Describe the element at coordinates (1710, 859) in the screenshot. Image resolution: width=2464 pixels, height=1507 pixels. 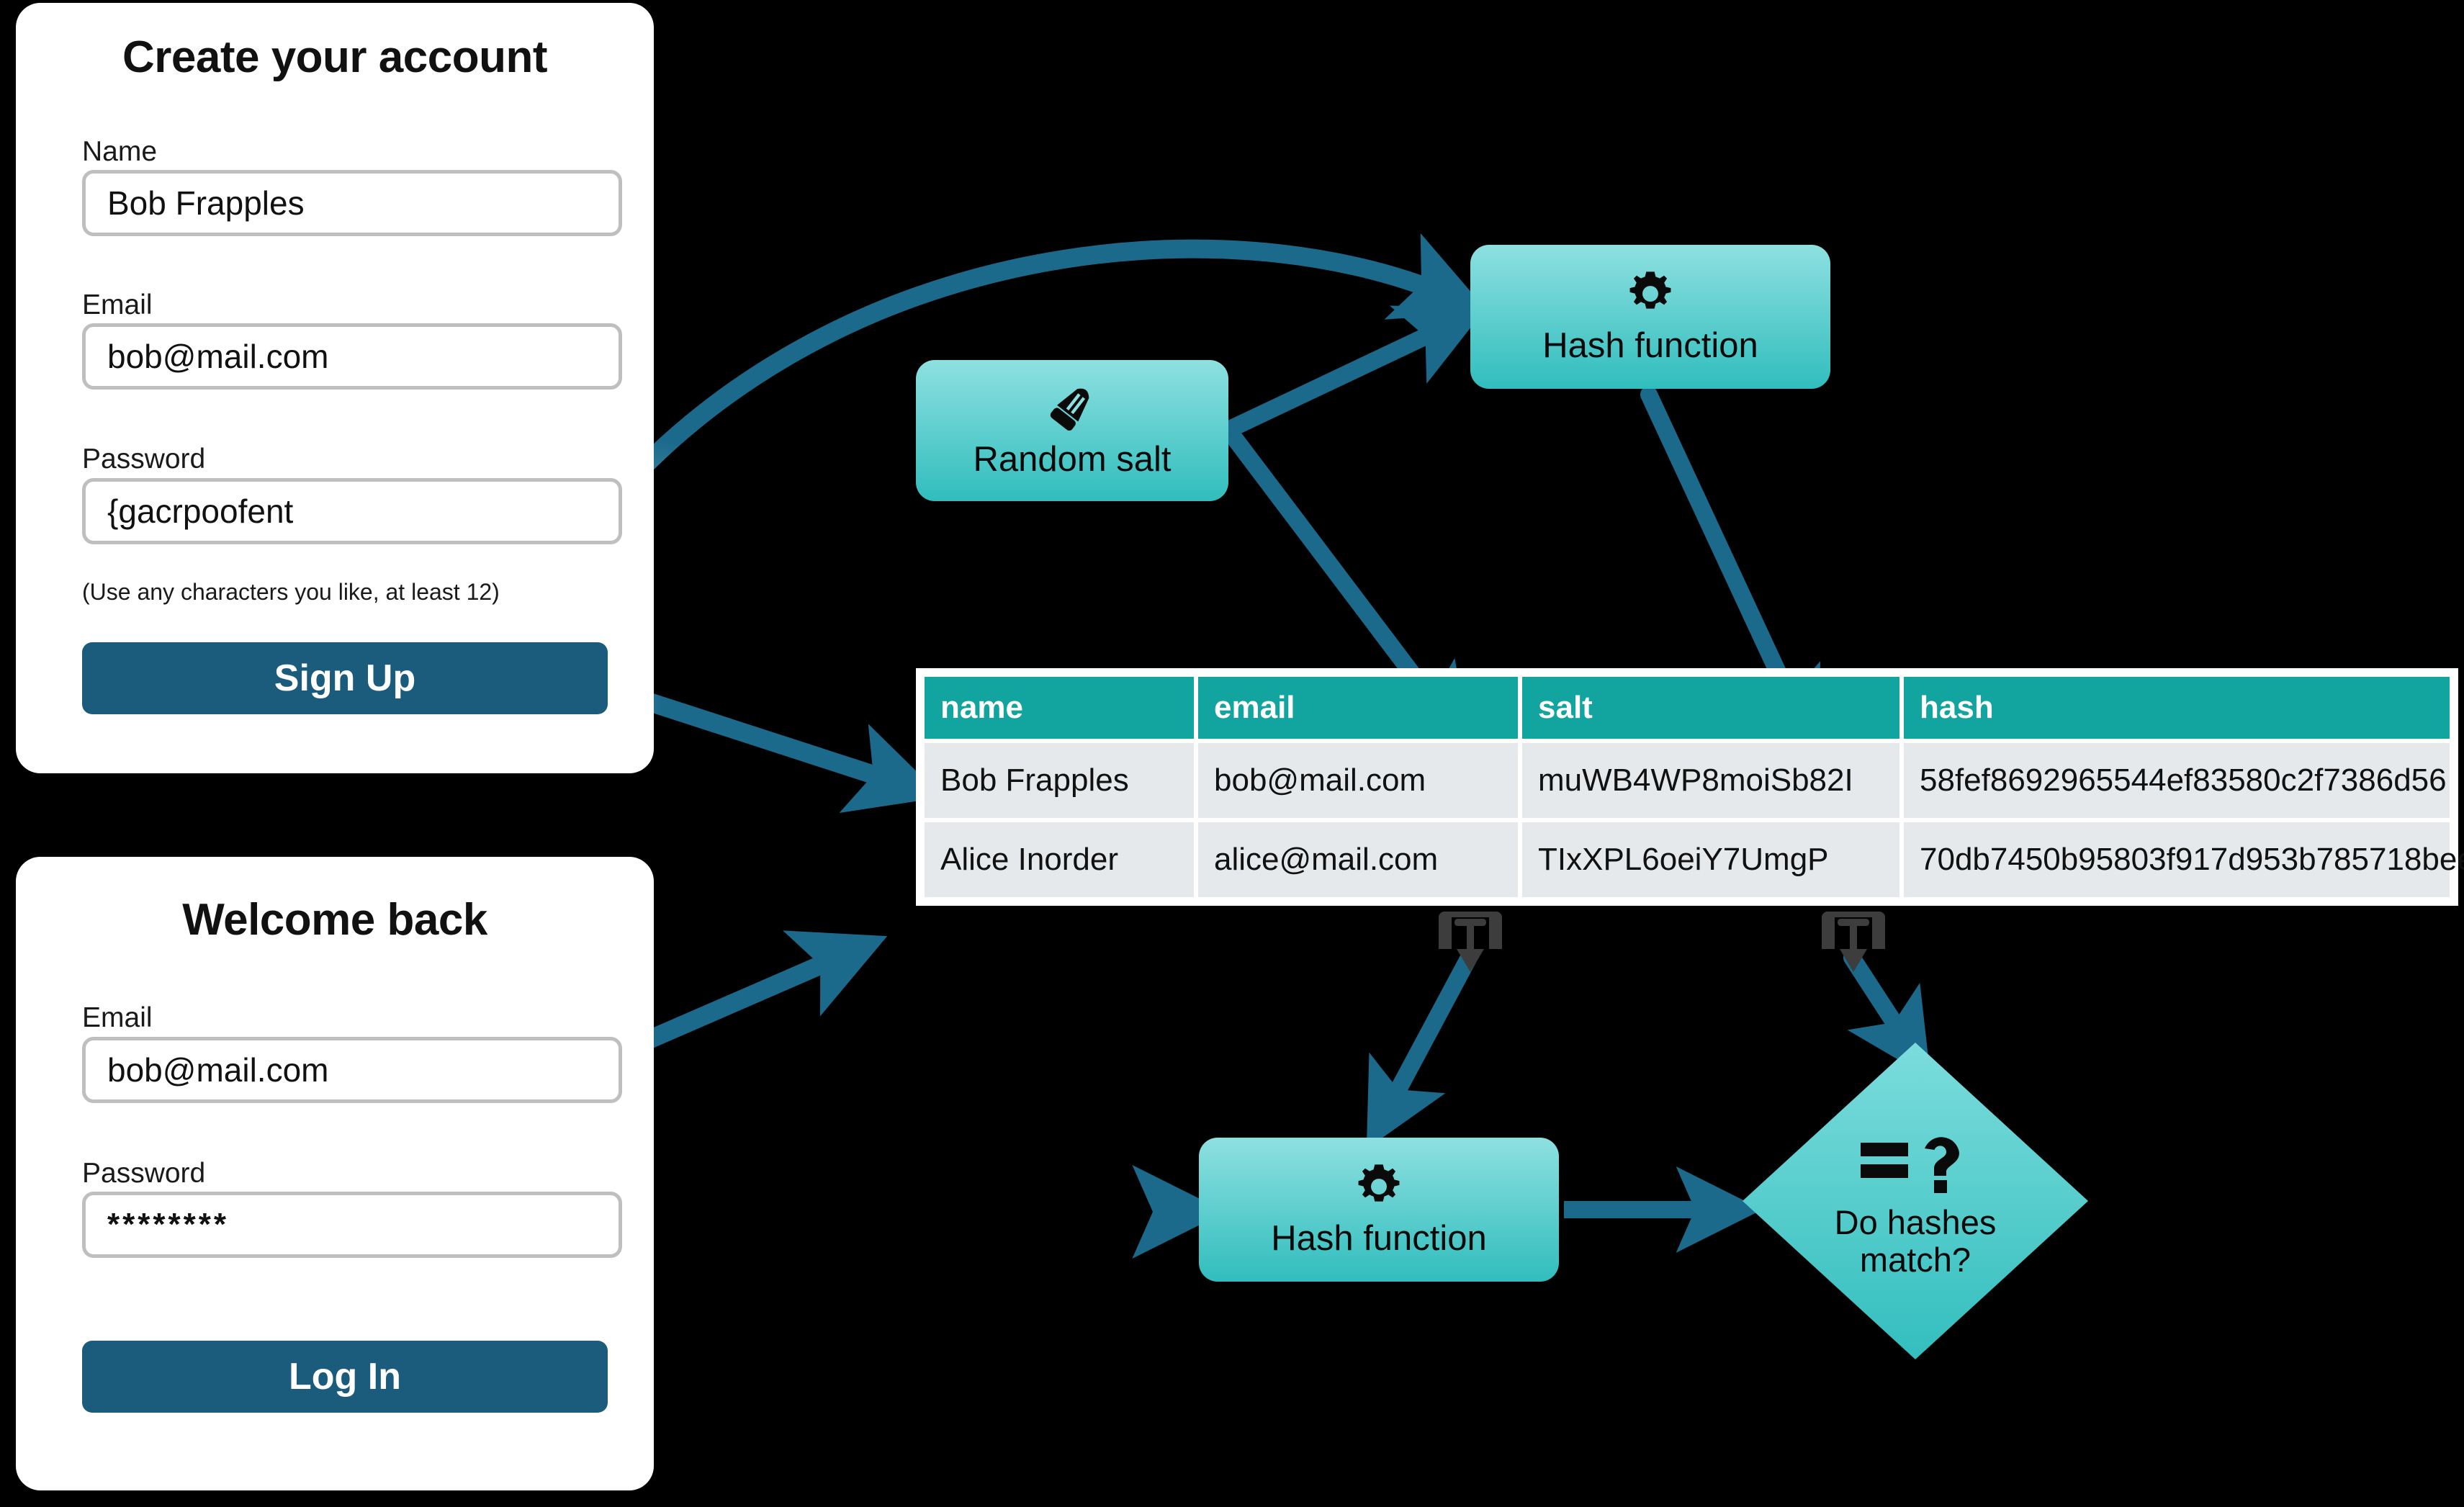
I see `cell-salt: TIxXPL6oeiY7UmgP` at that location.